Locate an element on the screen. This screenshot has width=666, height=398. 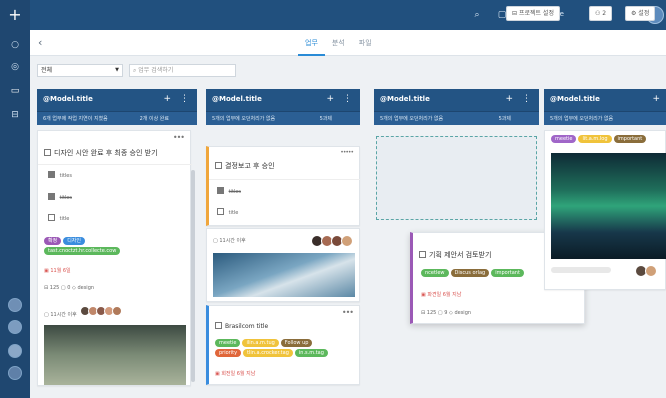
scrollbar is located at coordinates (193, 276).